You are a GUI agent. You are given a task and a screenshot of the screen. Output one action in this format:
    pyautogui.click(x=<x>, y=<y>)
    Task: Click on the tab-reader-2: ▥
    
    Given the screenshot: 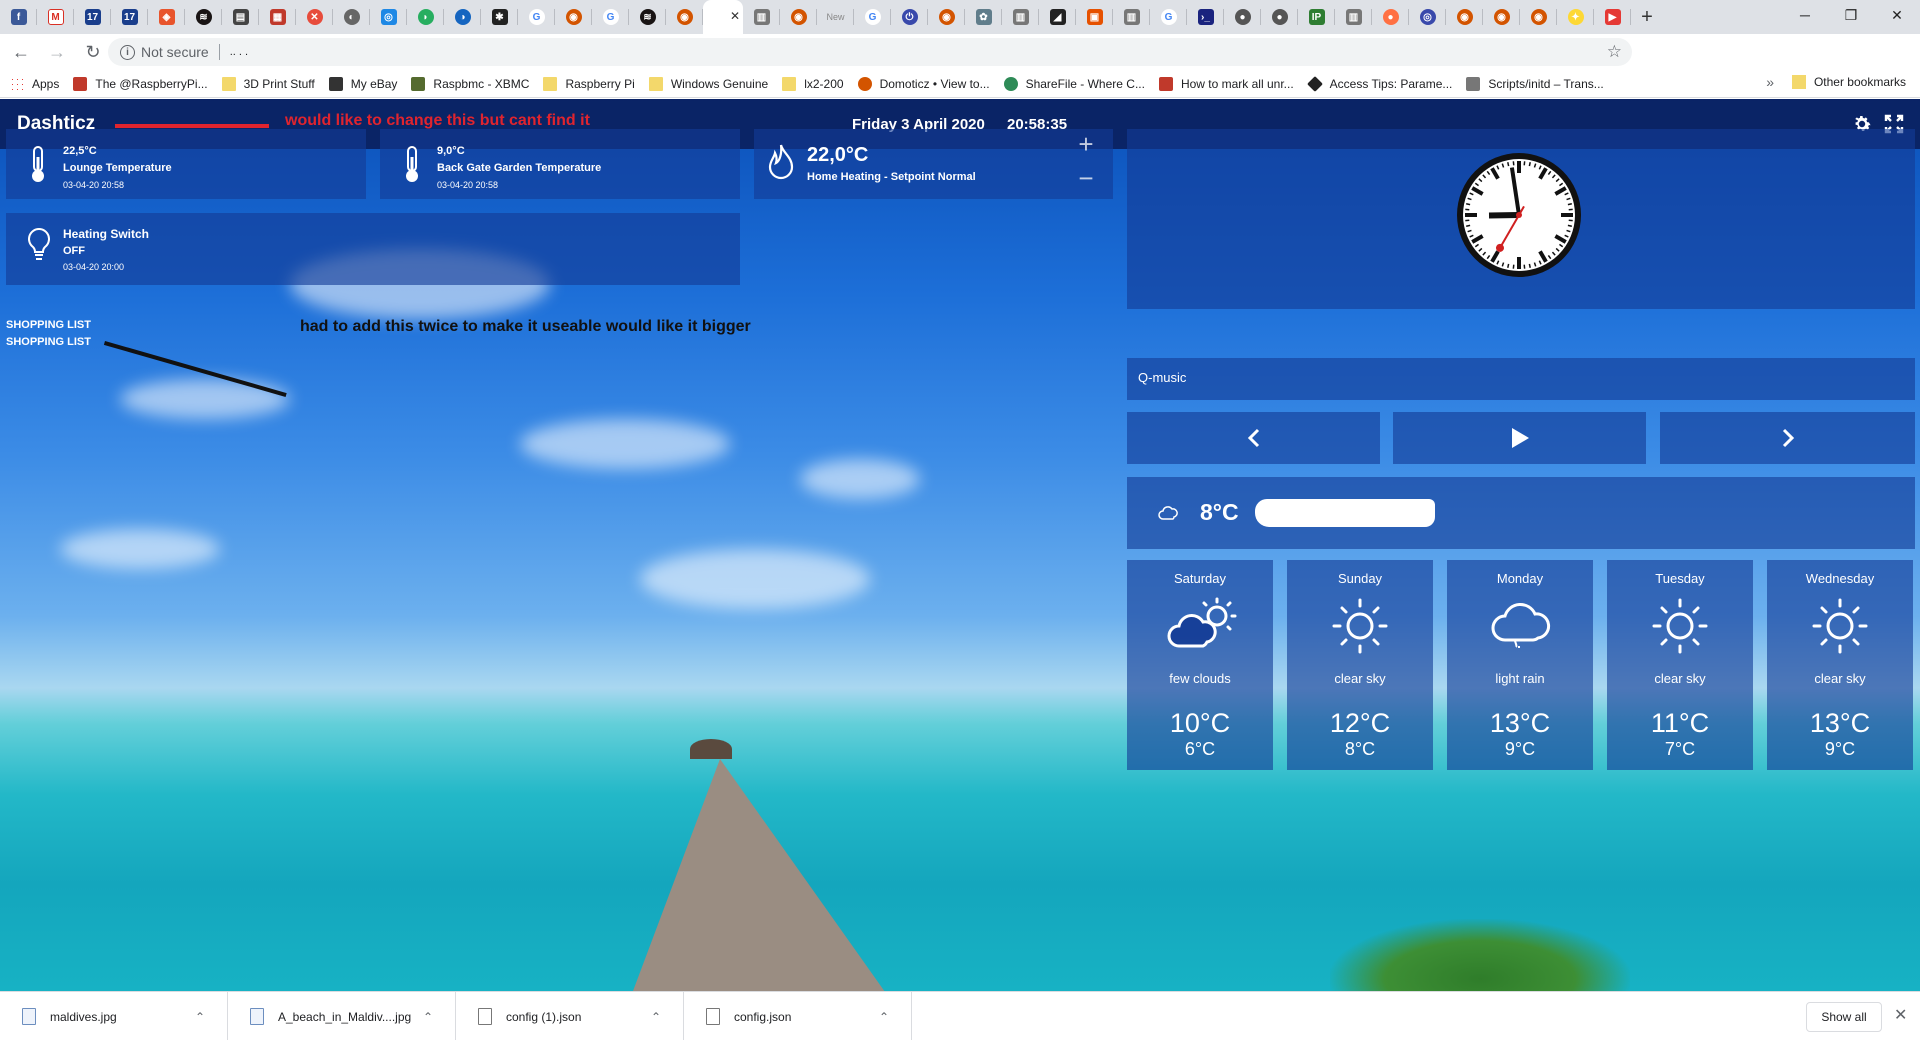 What is the action you would take?
    pyautogui.click(x=1020, y=17)
    